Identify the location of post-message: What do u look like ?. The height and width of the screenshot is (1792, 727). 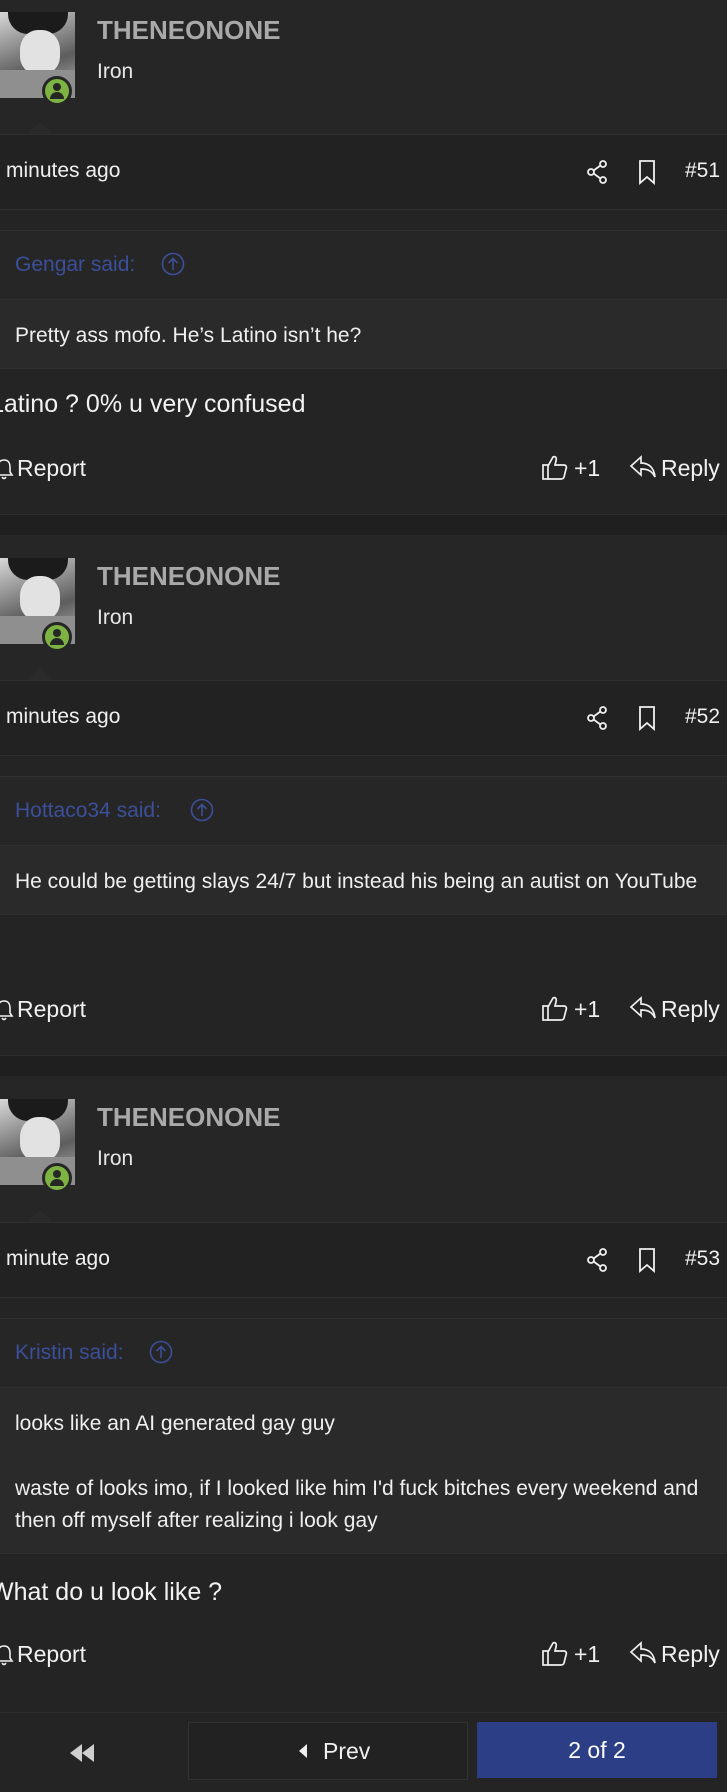
(111, 1592).